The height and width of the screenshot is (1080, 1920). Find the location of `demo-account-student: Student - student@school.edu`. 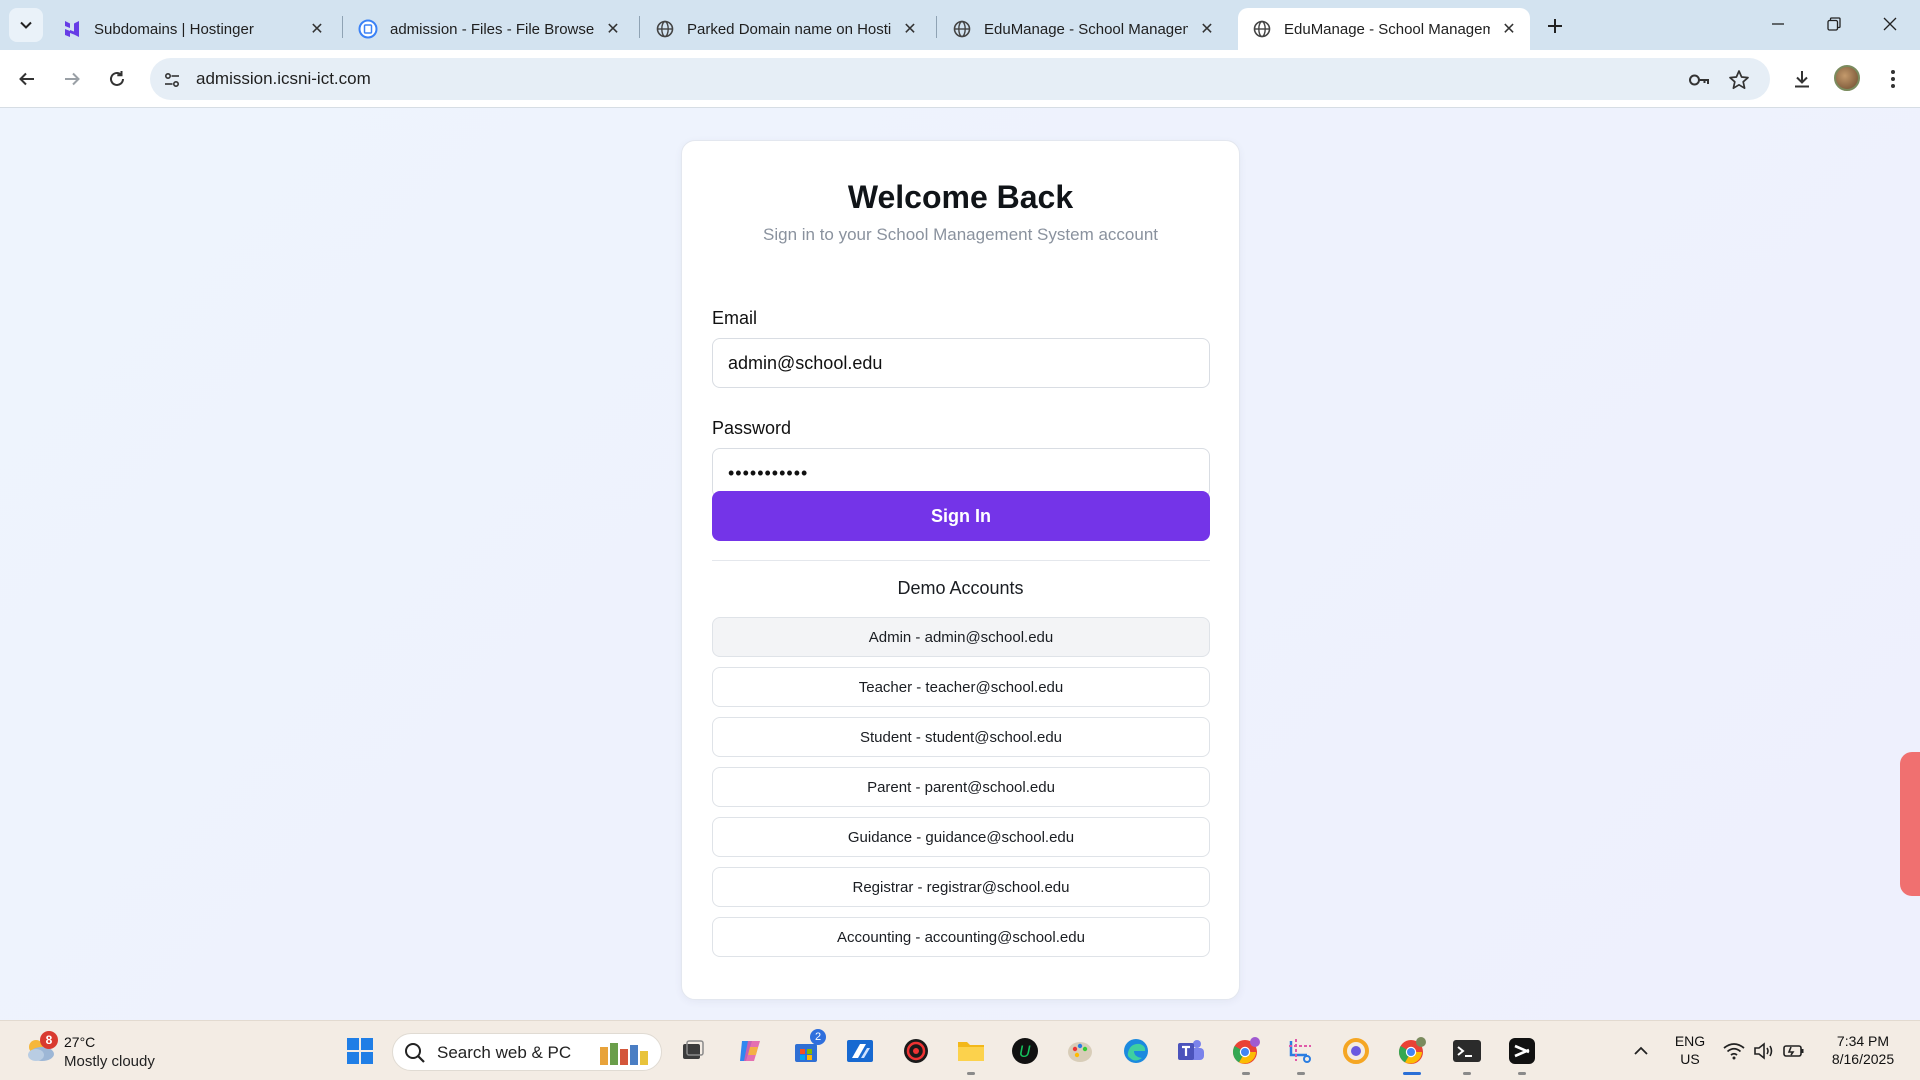

demo-account-student: Student - student@school.edu is located at coordinates (961, 737).